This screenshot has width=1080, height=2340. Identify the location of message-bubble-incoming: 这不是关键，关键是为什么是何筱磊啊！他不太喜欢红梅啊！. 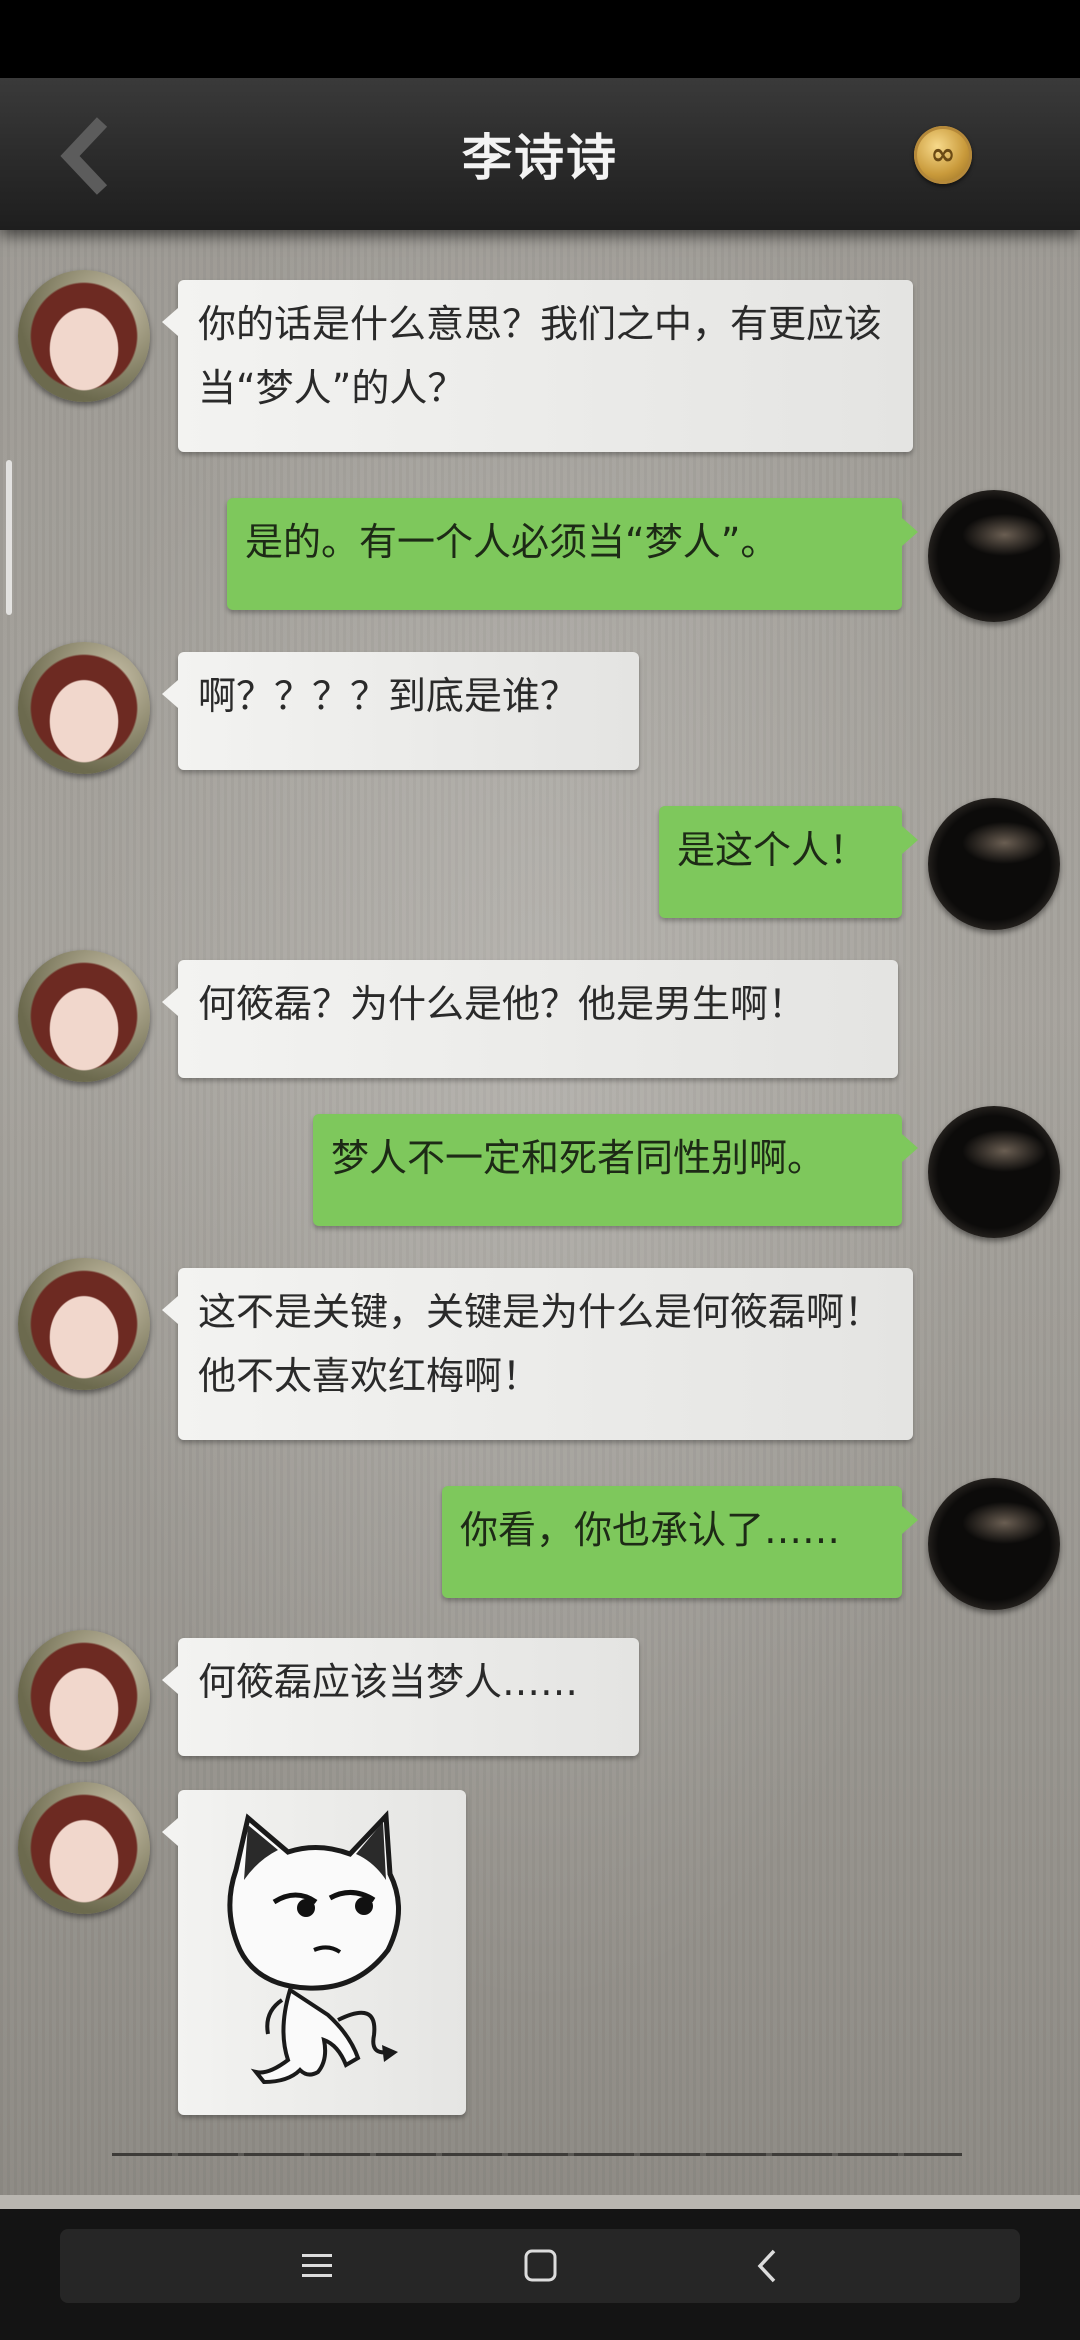
(537, 1354).